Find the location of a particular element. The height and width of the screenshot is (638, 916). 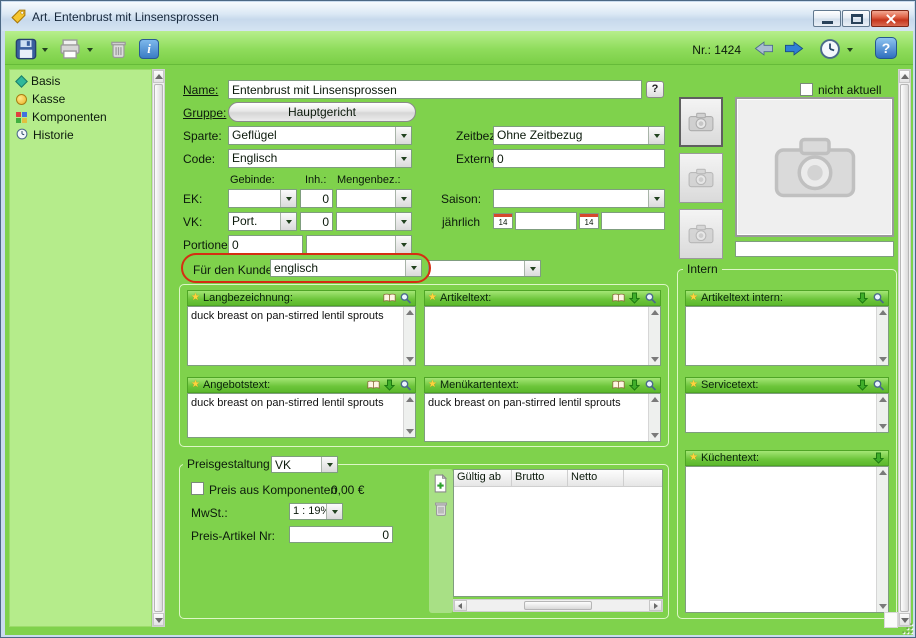

close-button is located at coordinates (890, 18).